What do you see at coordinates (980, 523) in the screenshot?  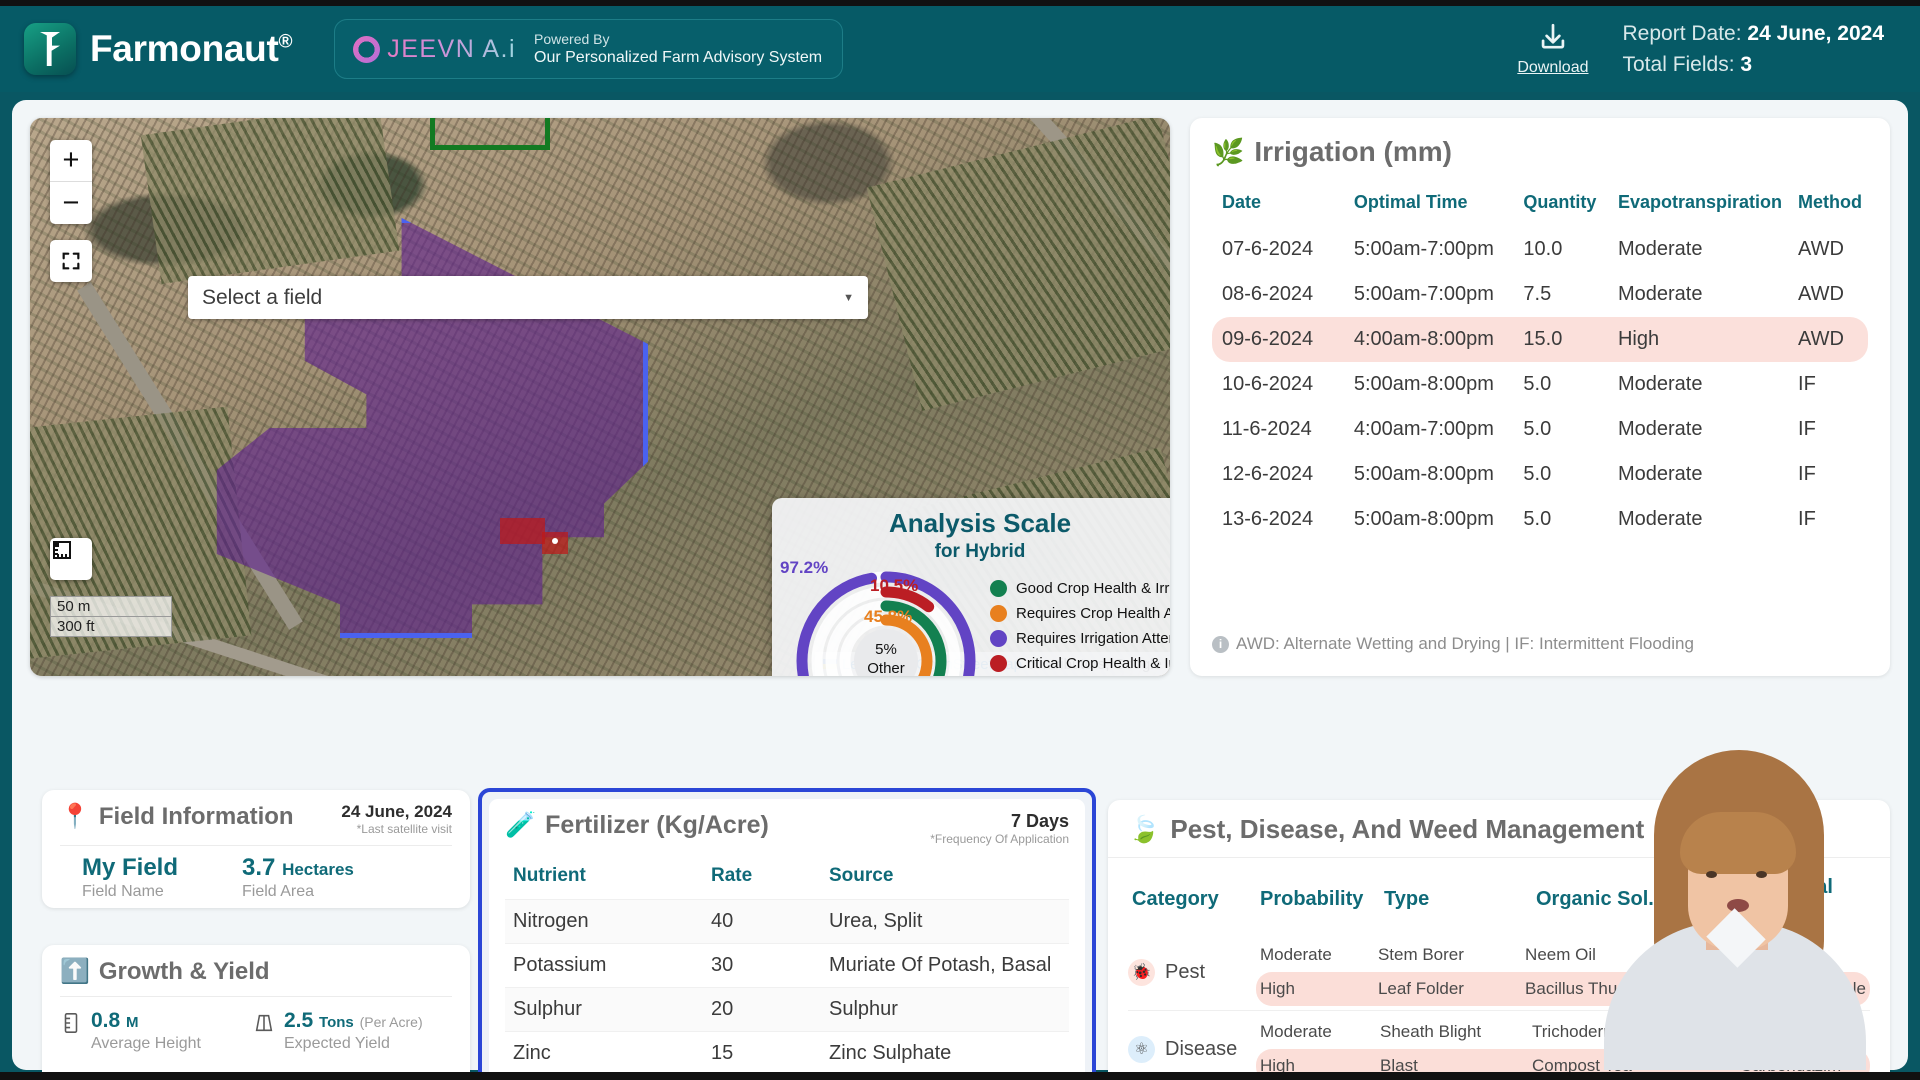 I see `analysis-title: Analysis Scale` at bounding box center [980, 523].